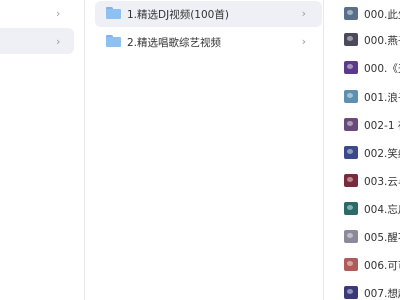 This screenshot has width=400, height=300. Describe the element at coordinates (382, 69) in the screenshot. I see `file-name: 000.《天` at that location.